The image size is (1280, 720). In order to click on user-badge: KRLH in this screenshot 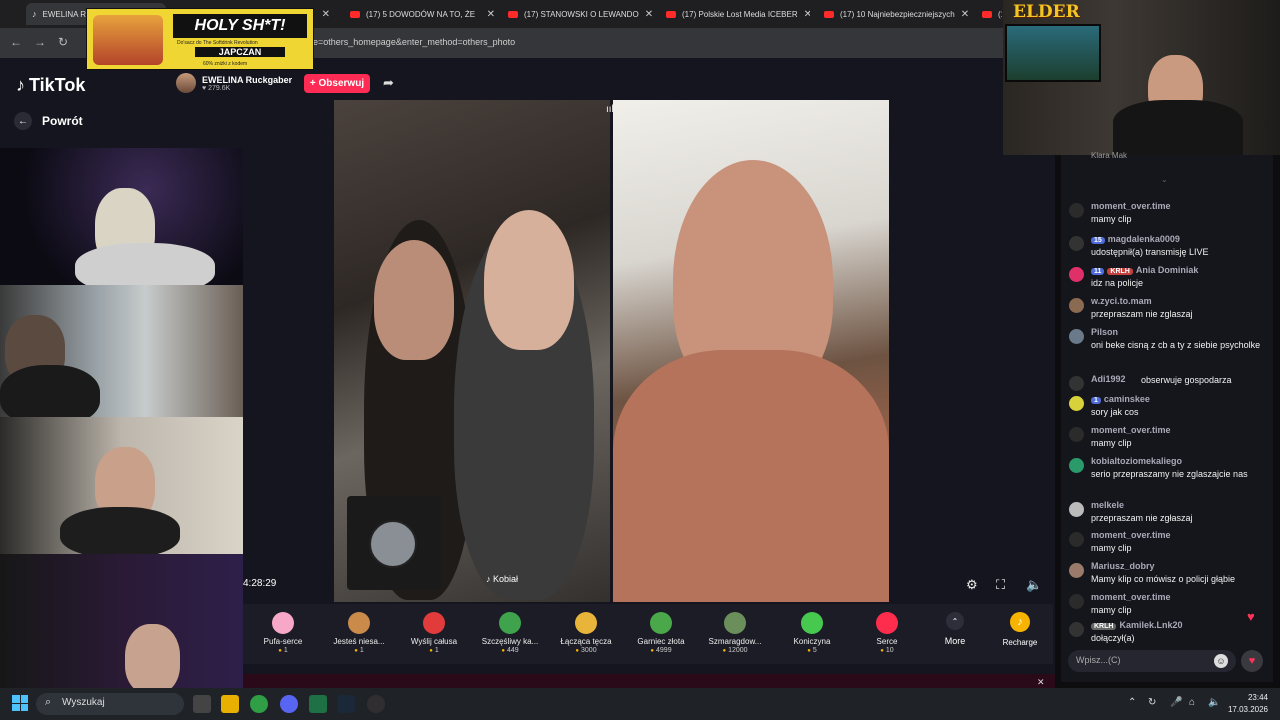, I will do `click(1104, 626)`.